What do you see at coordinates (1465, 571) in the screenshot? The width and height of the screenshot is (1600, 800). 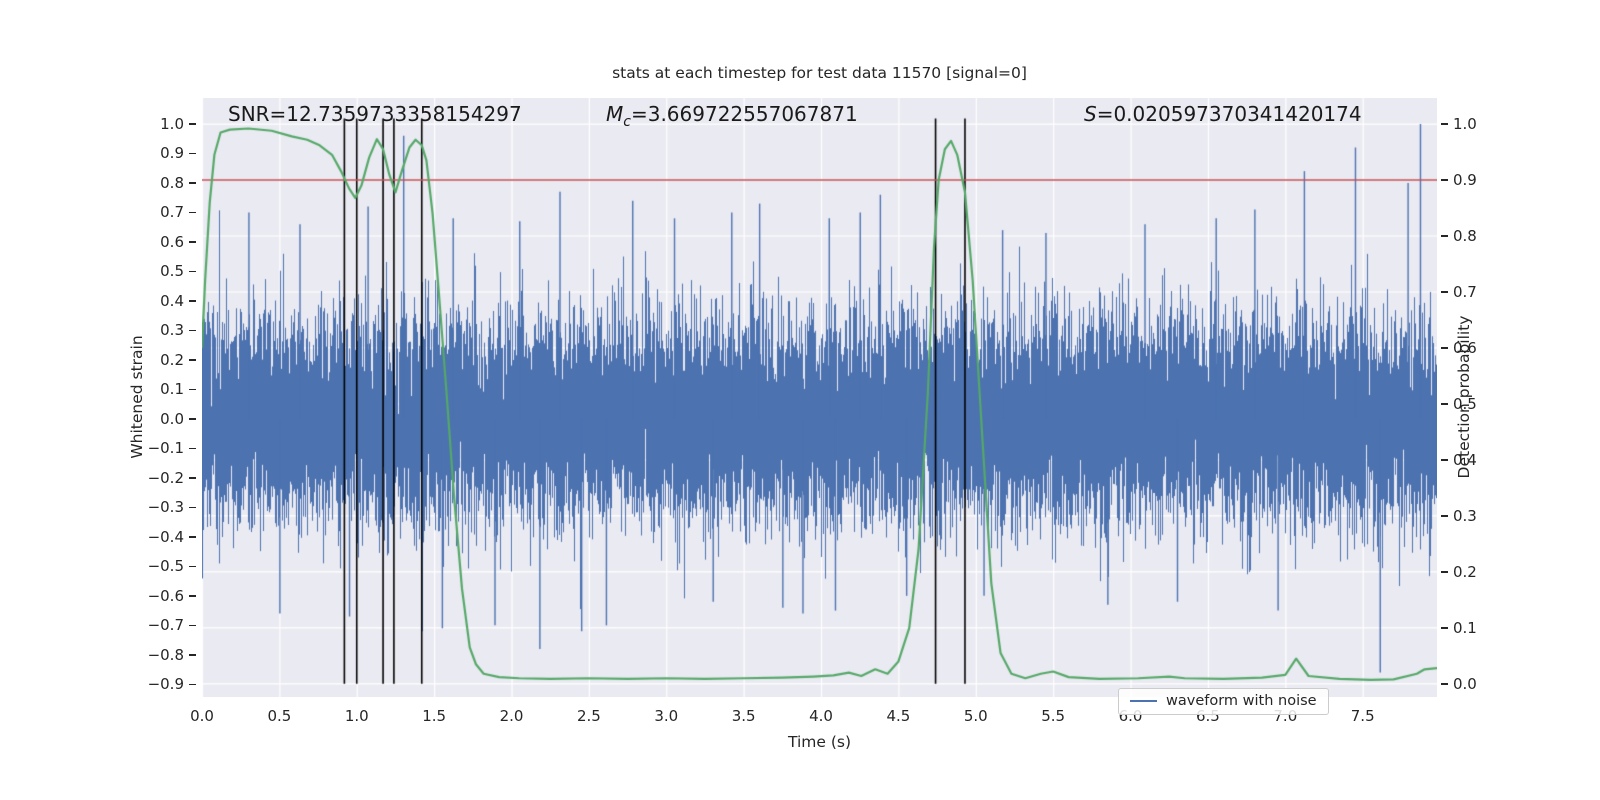 I see `y-tick-label-right: 0.2` at bounding box center [1465, 571].